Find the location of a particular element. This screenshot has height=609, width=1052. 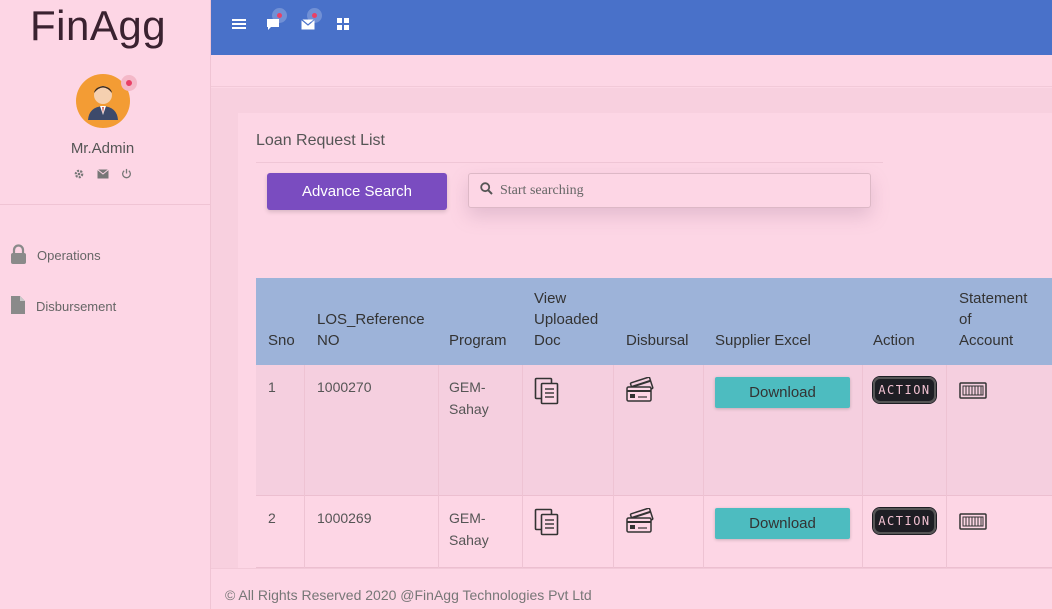

chat-badge is located at coordinates (279, 15).